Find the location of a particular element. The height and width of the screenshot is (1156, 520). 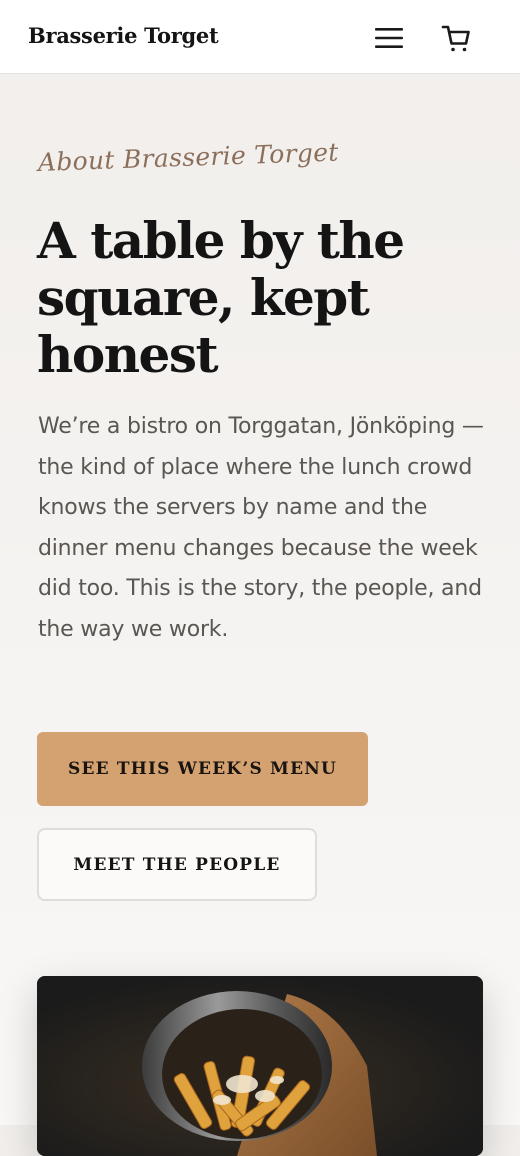

meet-people-button: MEET THE PEOPLE is located at coordinates (177, 864).